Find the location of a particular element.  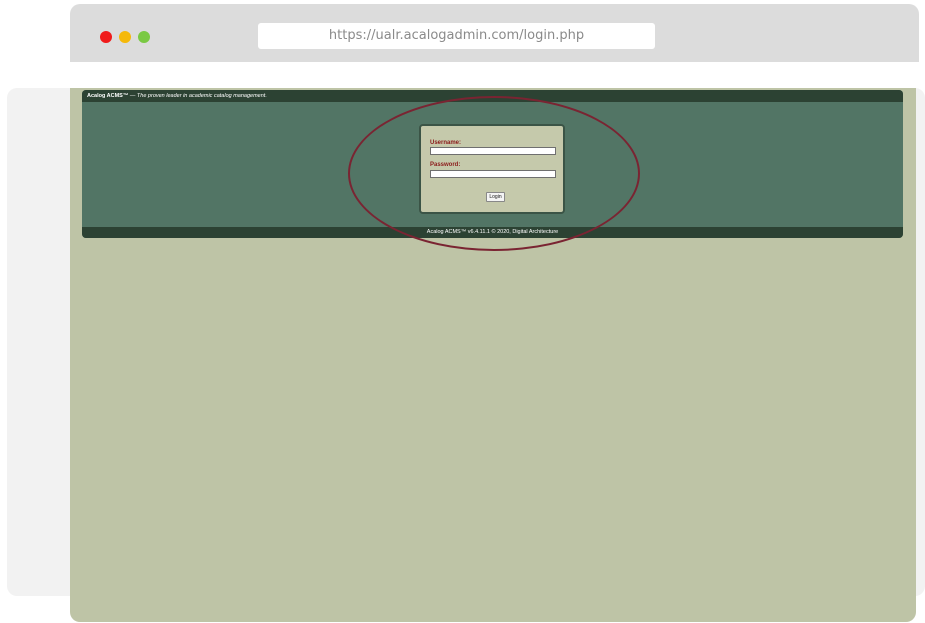

browser-toolbar: https://ualr.acalogadmin.com/login.php is located at coordinates (494, 33).